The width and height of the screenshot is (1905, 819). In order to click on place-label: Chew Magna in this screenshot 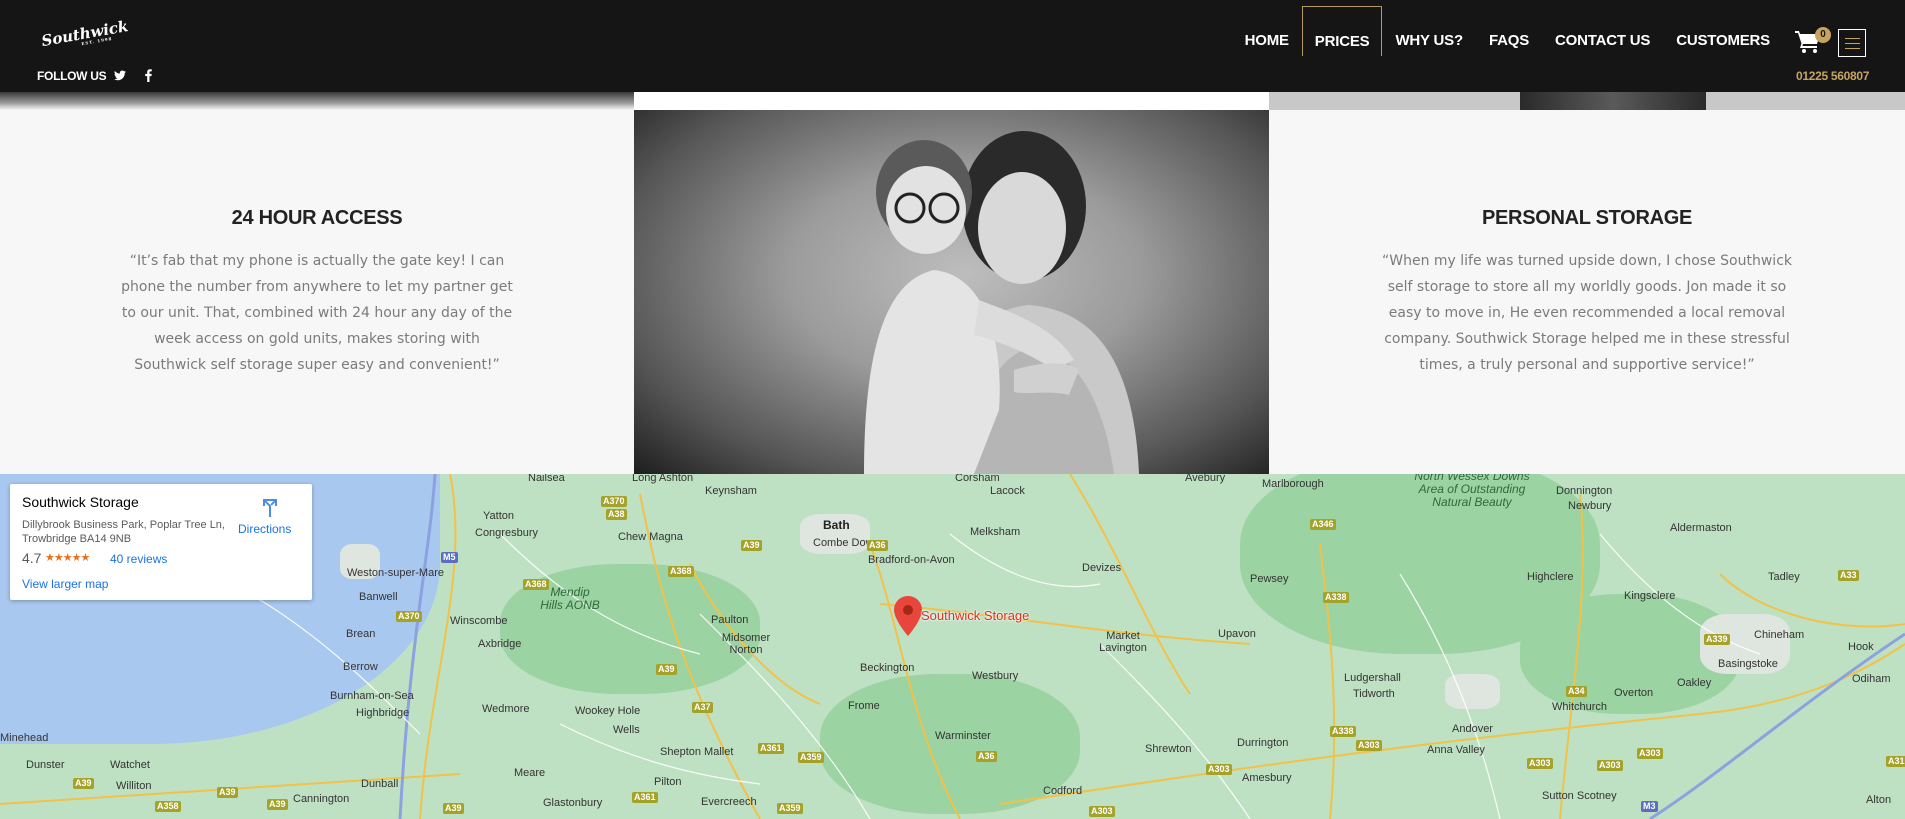, I will do `click(650, 537)`.